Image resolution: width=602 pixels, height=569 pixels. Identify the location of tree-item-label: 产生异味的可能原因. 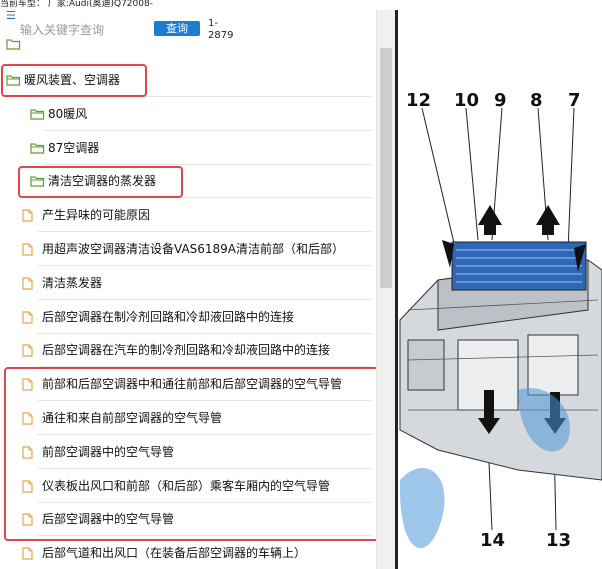
(96, 215).